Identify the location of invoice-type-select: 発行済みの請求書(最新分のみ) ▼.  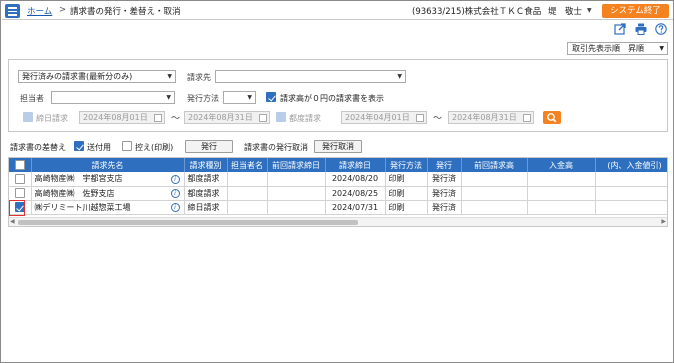
(97, 76).